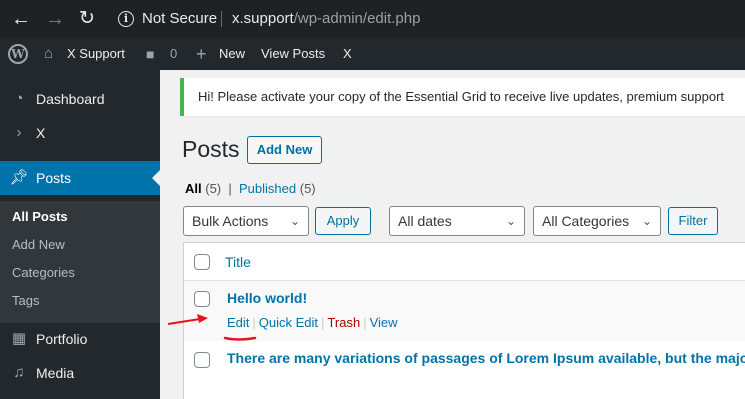 The height and width of the screenshot is (399, 745). I want to click on plus-icon: +, so click(201, 54).